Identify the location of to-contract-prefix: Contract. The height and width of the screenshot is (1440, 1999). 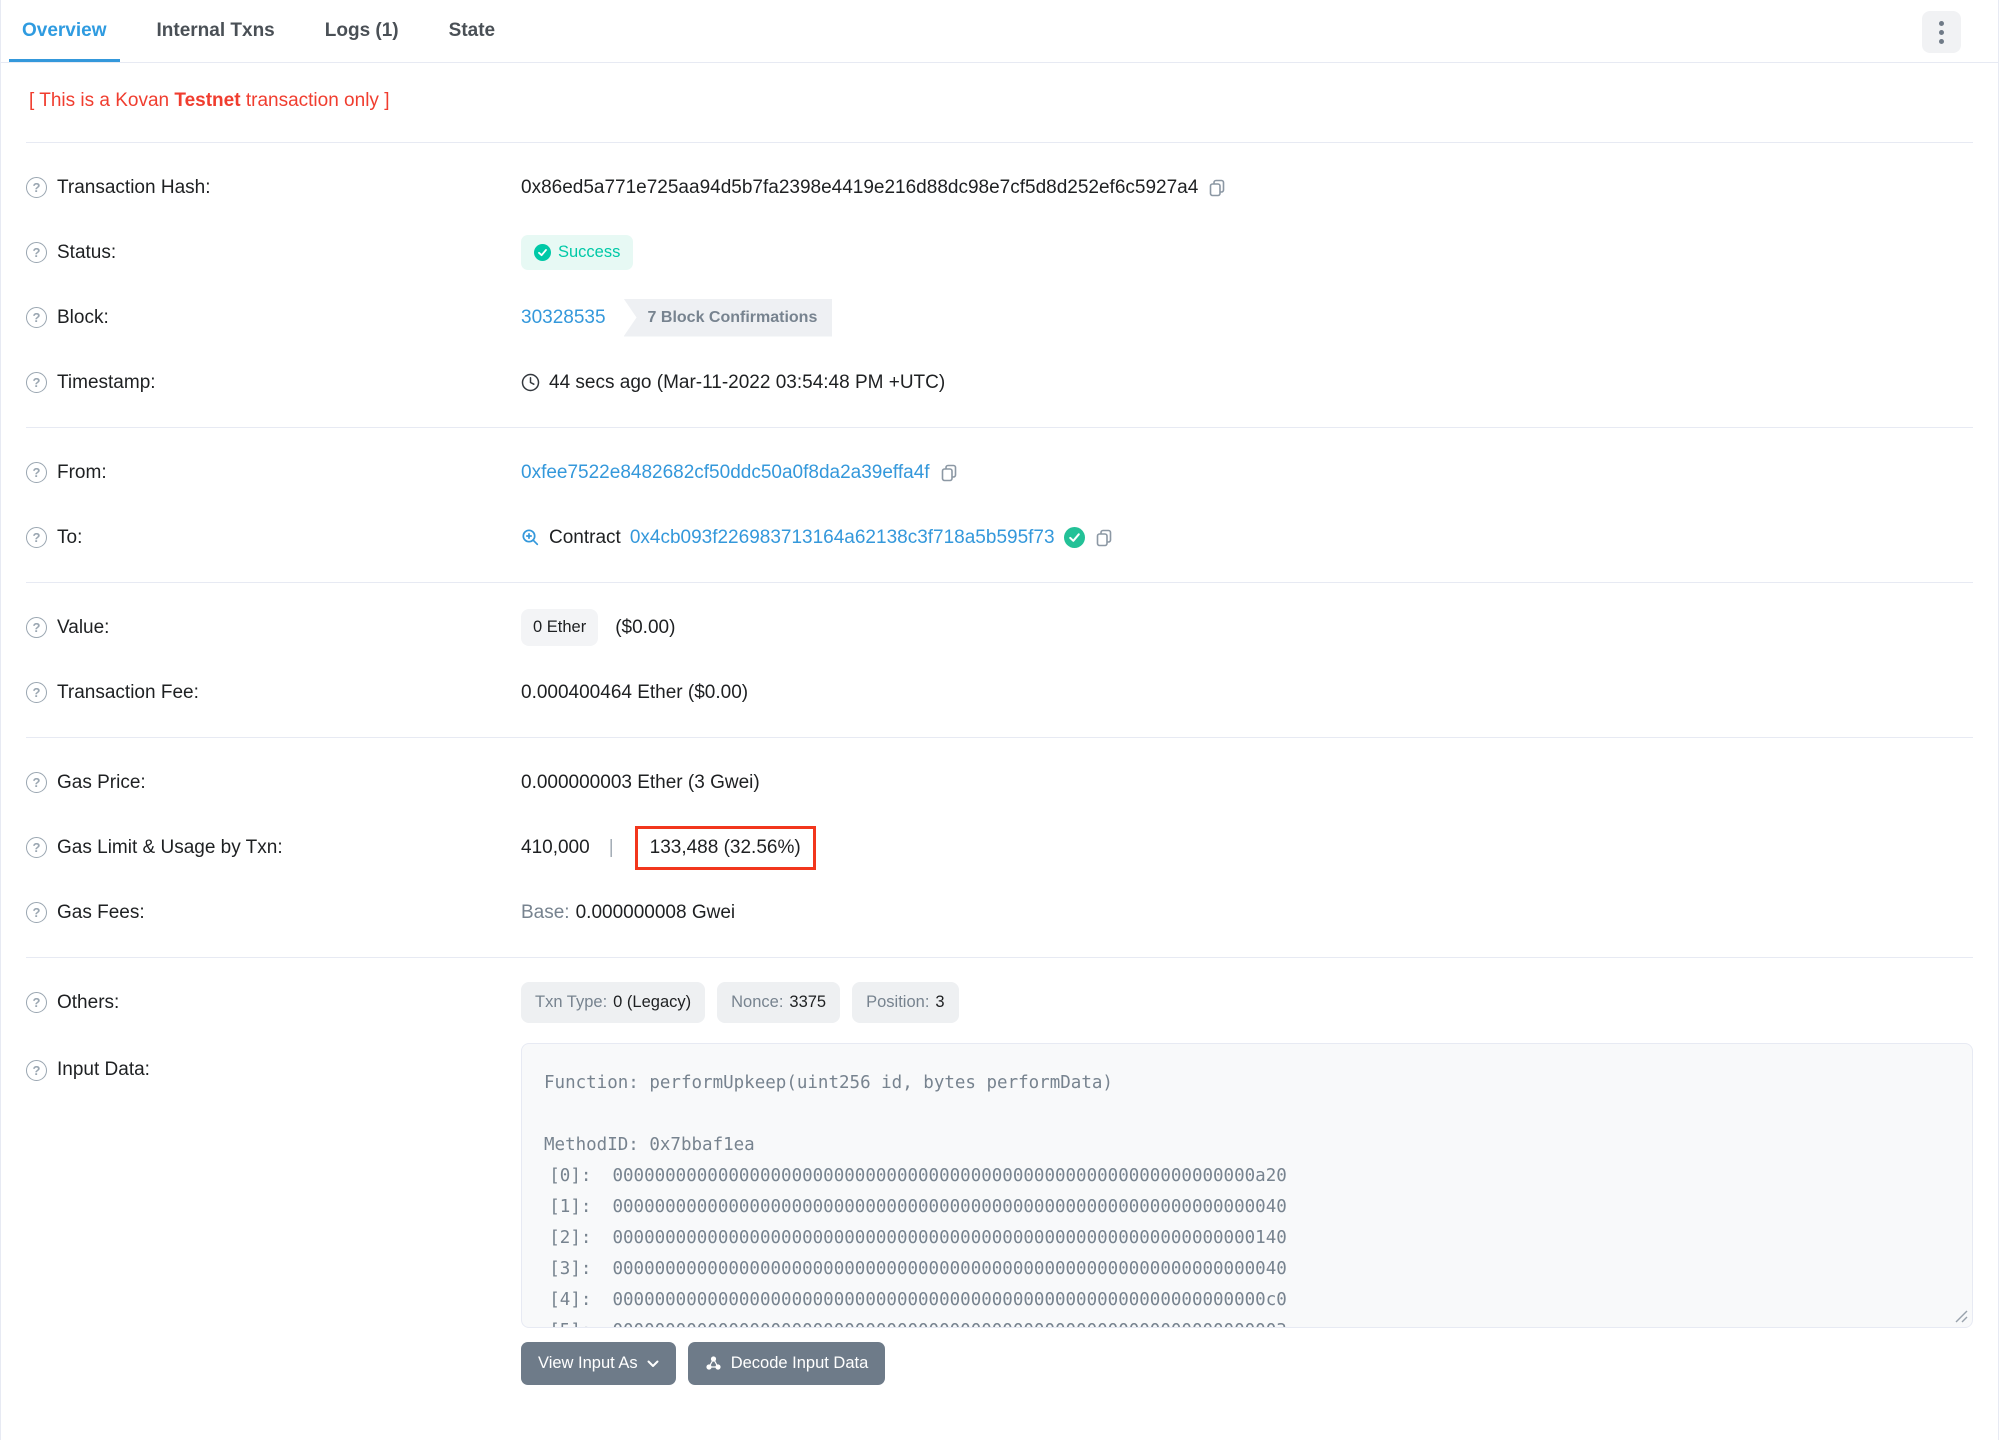
(585, 537).